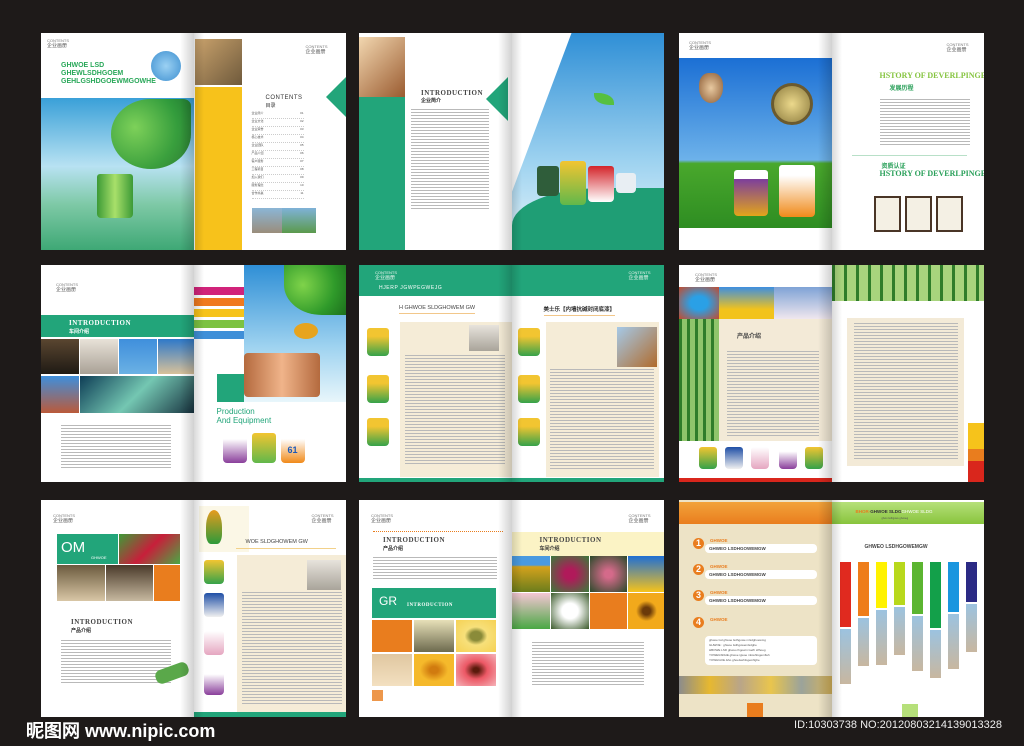 Image resolution: width=1024 pixels, height=746 pixels. What do you see at coordinates (92, 73) in the screenshot?
I see `headline-line: GHEWLSDHGOEM` at bounding box center [92, 73].